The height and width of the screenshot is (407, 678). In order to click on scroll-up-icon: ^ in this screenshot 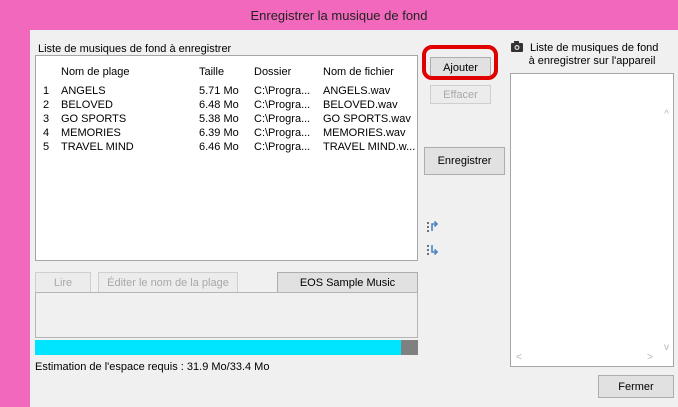, I will do `click(666, 114)`.